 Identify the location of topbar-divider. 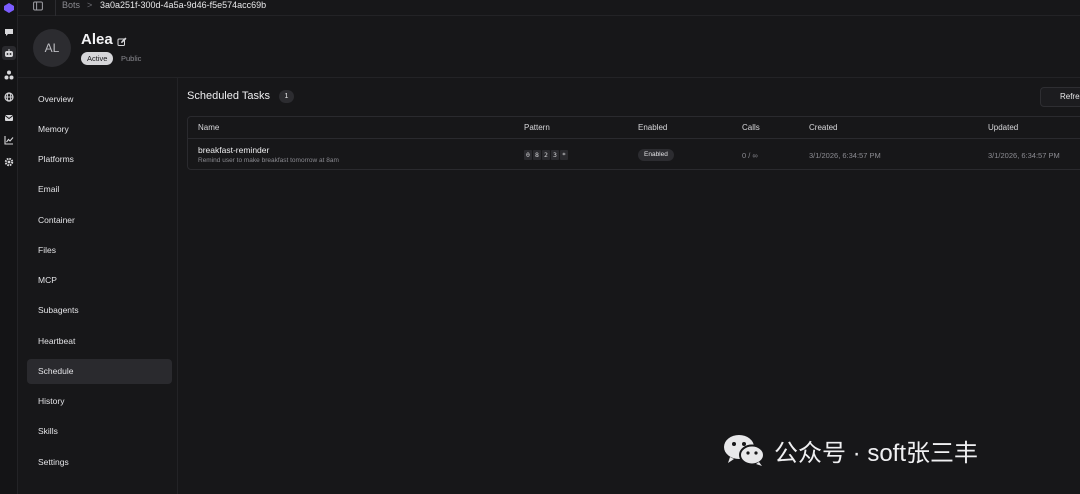
(55, 8).